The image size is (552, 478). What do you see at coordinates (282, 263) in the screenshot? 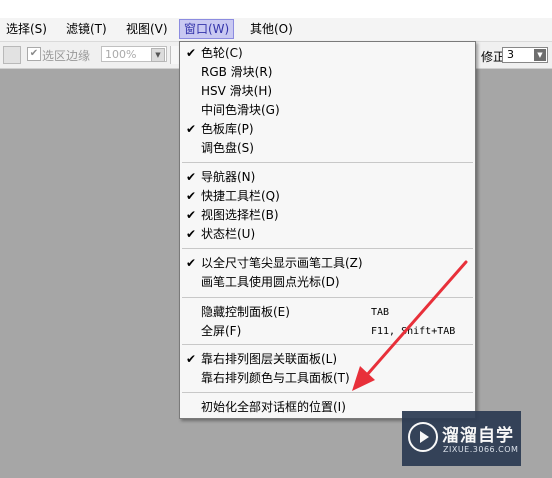
I see `menu-item-label: 以全尺寸笔尖显示画笔工具(Z)` at bounding box center [282, 263].